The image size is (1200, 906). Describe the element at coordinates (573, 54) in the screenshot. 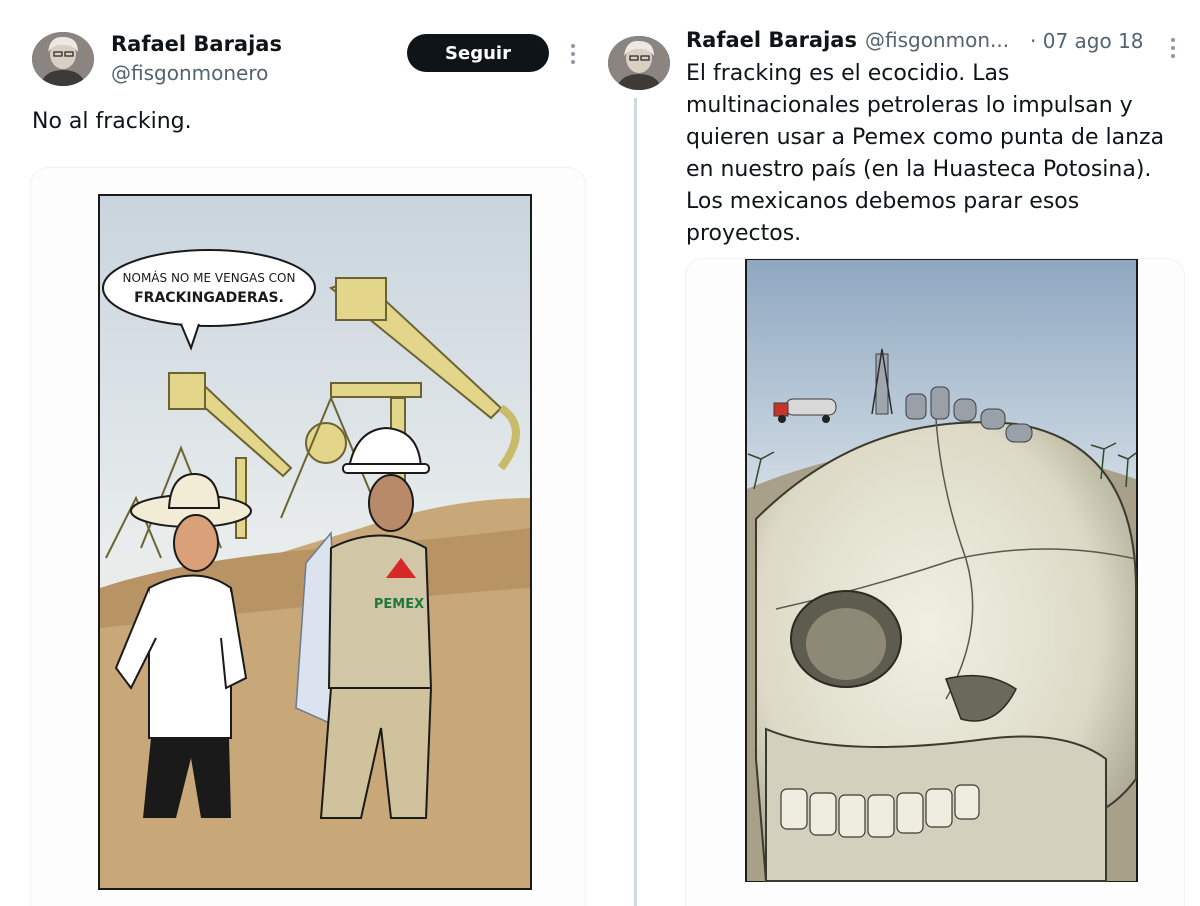

I see `more-options-icon` at that location.